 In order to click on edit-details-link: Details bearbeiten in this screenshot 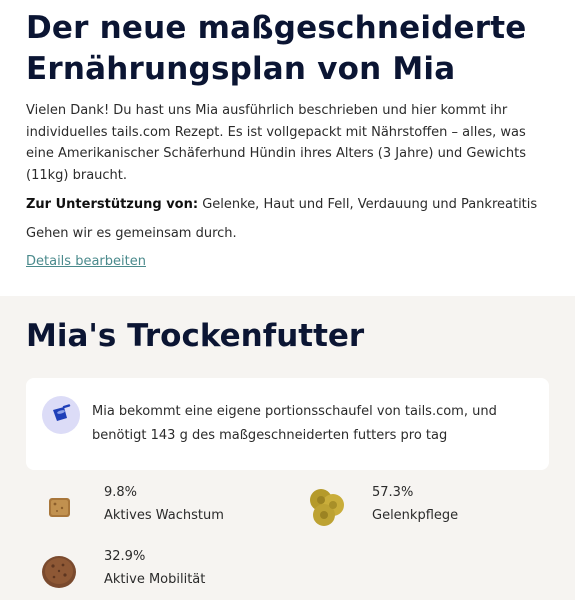, I will do `click(86, 262)`.